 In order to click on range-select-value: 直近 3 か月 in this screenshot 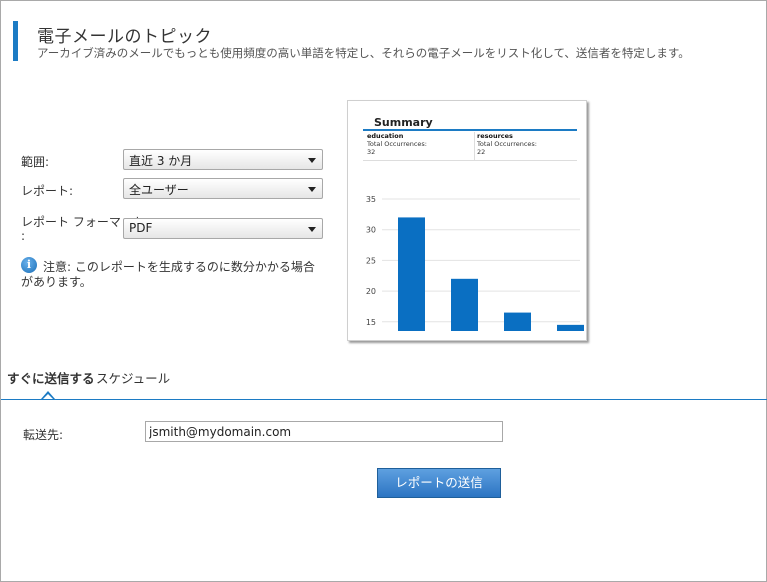, I will do `click(161, 161)`.